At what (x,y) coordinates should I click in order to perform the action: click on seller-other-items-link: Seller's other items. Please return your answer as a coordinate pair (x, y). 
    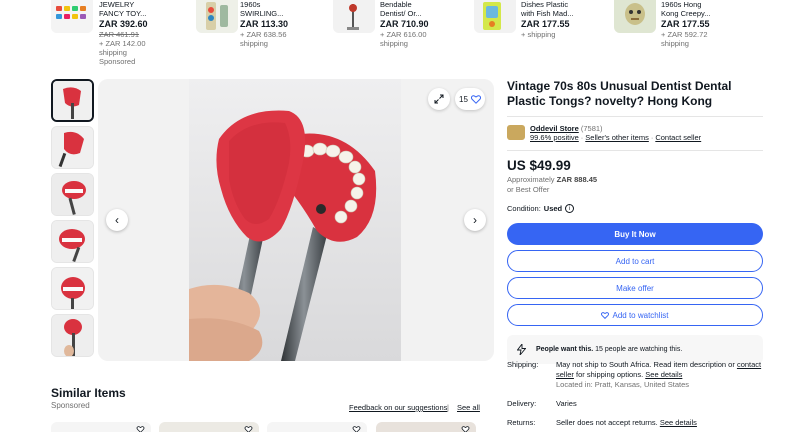
    Looking at the image, I should click on (617, 137).